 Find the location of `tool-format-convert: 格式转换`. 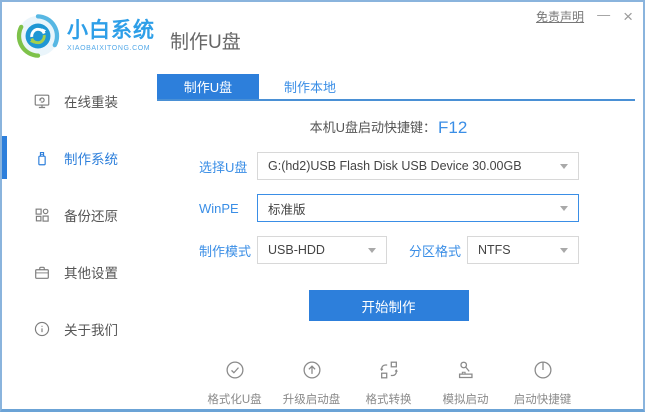

tool-format-convert: 格式转换 is located at coordinates (389, 383).